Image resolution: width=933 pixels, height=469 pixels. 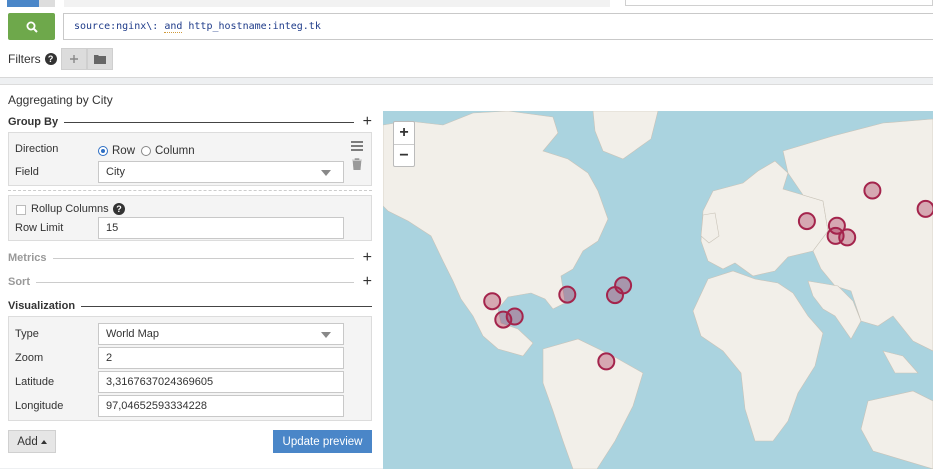 What do you see at coordinates (27, 334) in the screenshot?
I see `type-label: Type` at bounding box center [27, 334].